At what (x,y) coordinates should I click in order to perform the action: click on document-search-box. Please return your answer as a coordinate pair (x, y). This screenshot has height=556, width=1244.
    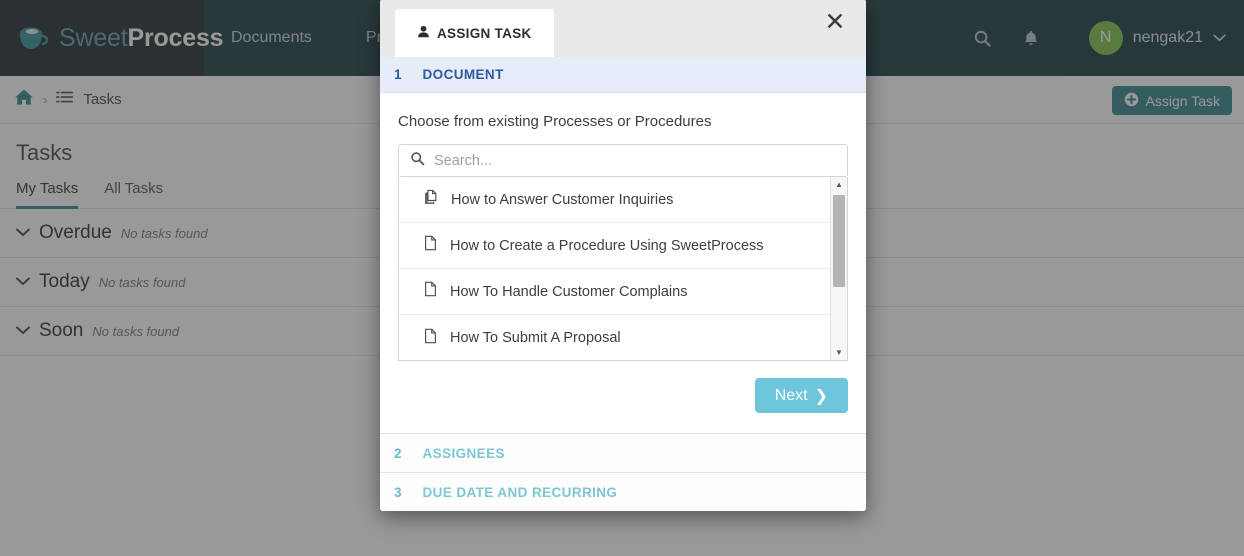
    Looking at the image, I should click on (623, 160).